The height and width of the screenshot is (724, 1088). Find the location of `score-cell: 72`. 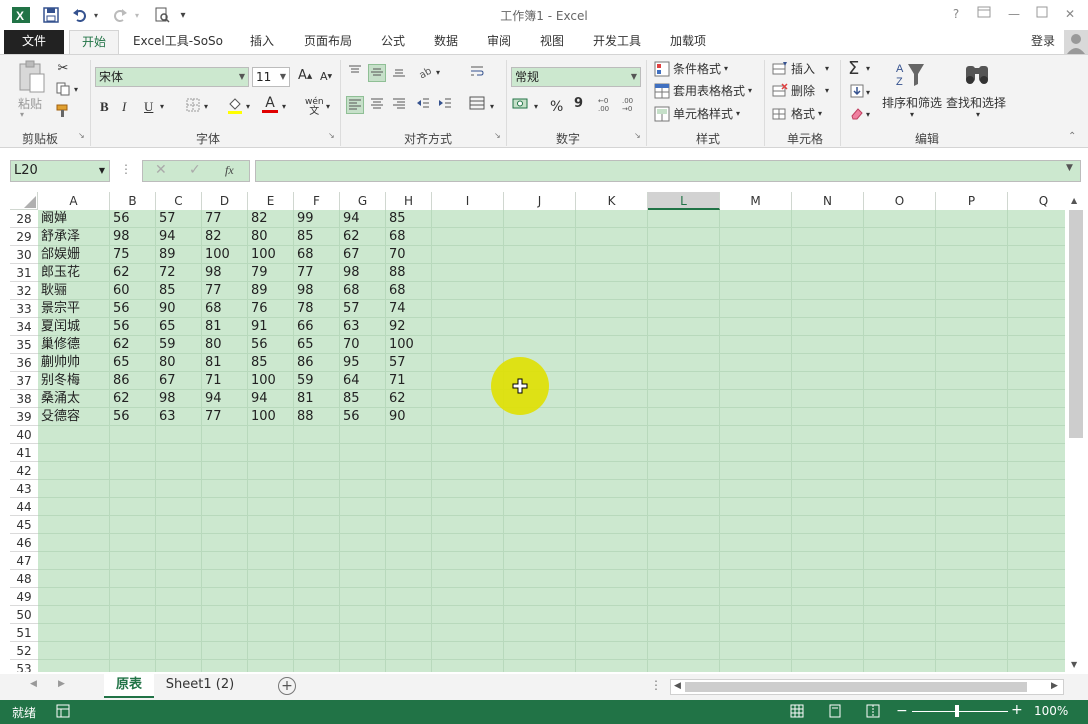

score-cell: 72 is located at coordinates (179, 273).